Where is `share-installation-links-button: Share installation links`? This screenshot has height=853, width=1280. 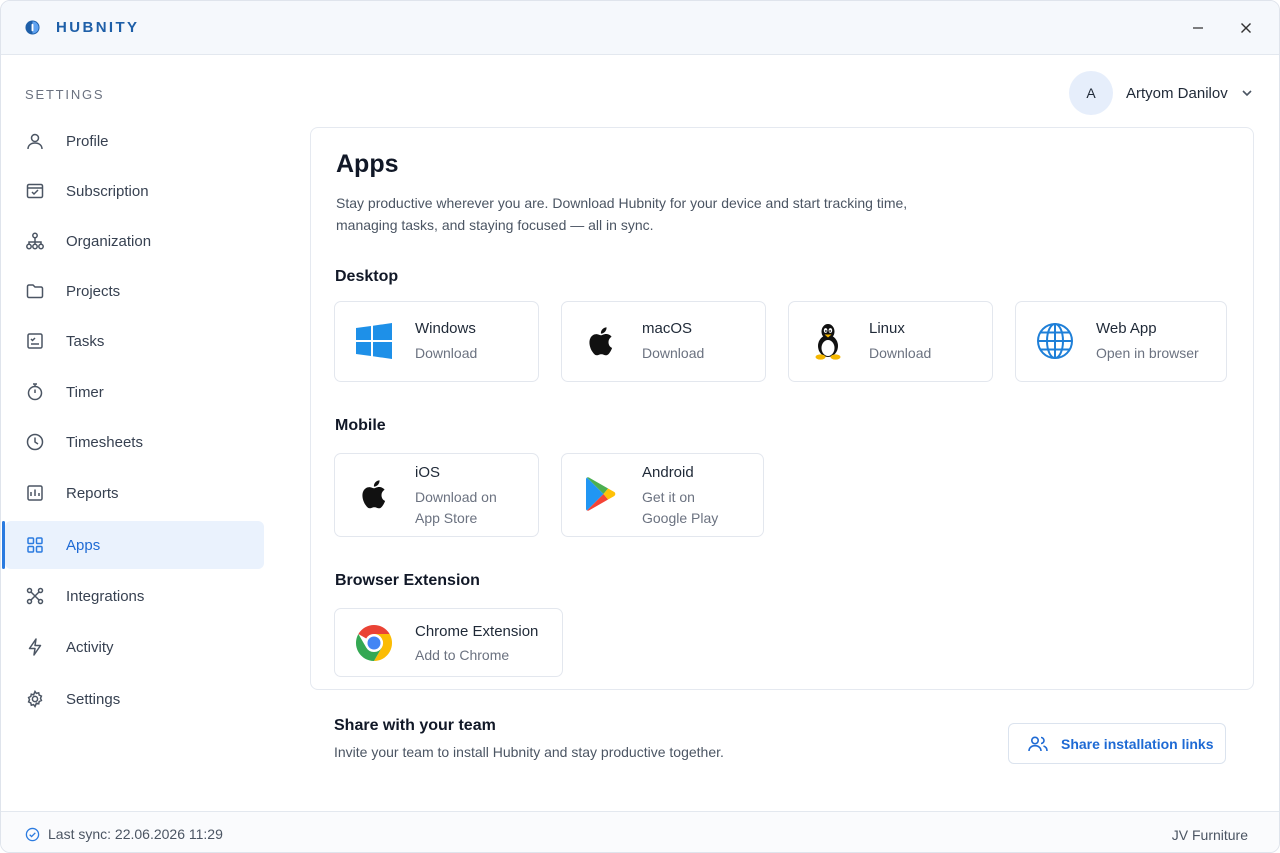 share-installation-links-button: Share installation links is located at coordinates (1117, 743).